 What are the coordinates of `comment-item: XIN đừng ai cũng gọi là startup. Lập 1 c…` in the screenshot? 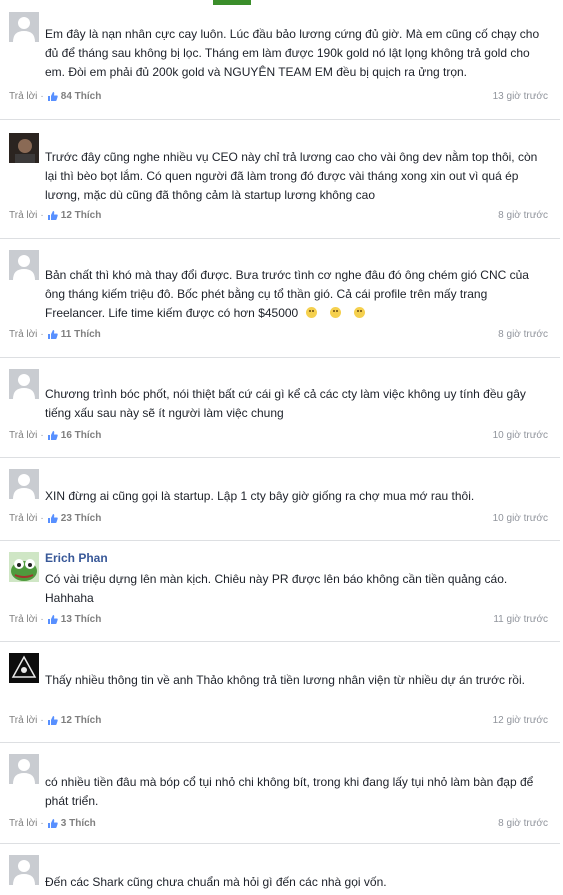 It's located at (280, 499).